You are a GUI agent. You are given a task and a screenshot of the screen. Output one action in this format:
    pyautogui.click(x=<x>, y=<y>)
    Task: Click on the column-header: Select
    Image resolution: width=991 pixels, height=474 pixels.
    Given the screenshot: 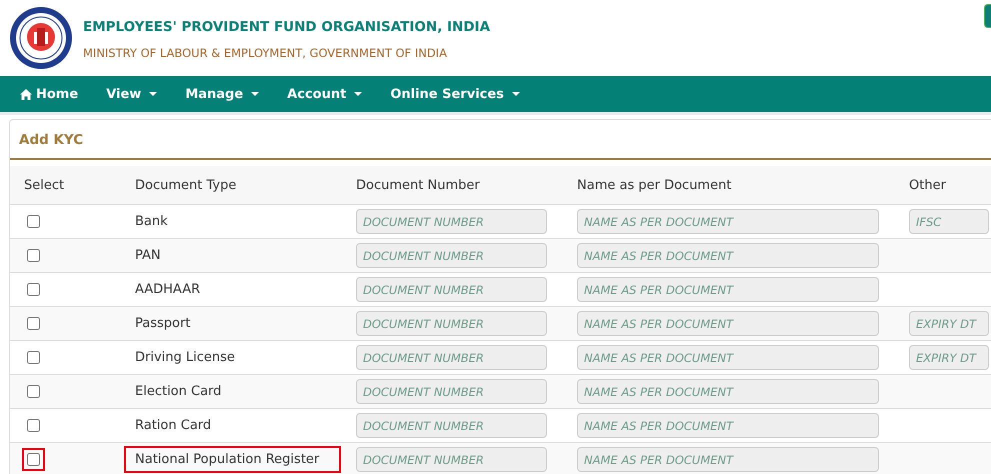 What is the action you would take?
    pyautogui.click(x=72, y=185)
    